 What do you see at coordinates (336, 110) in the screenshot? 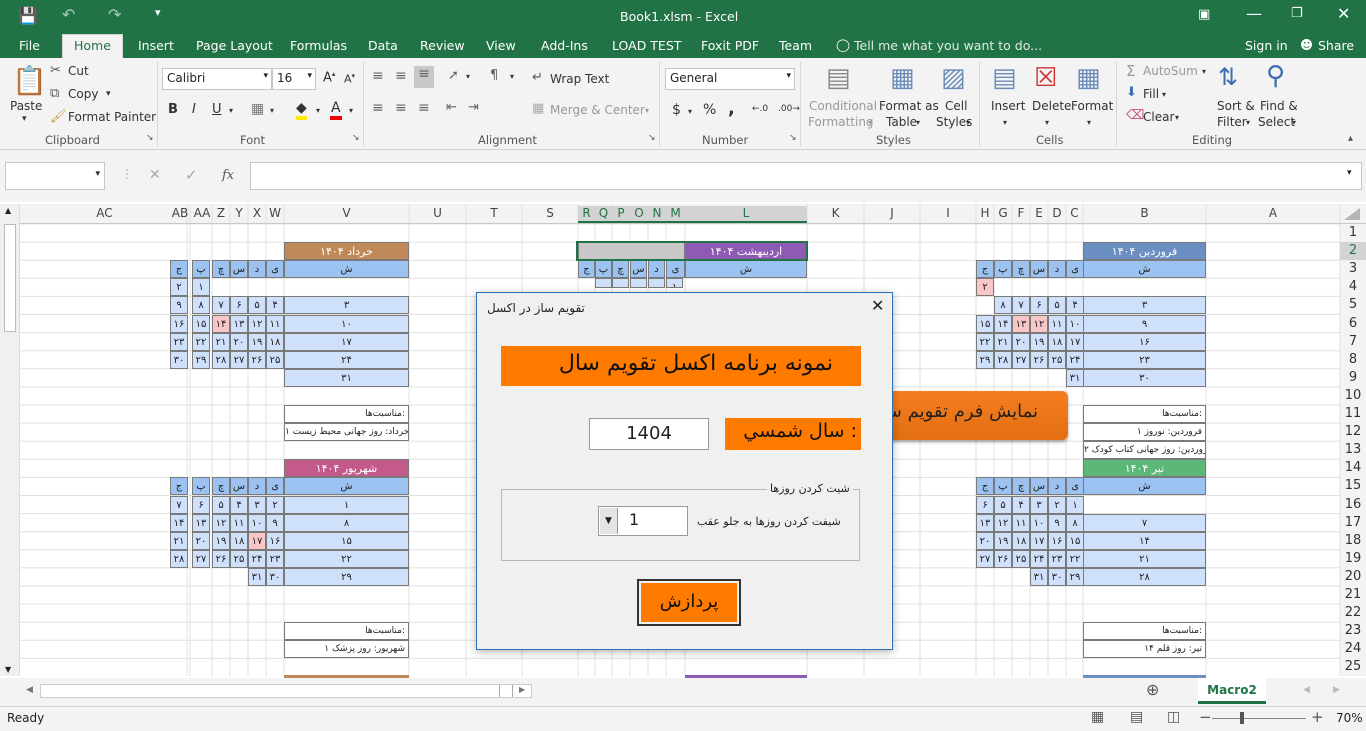
I see `font-color-icon: A` at bounding box center [336, 110].